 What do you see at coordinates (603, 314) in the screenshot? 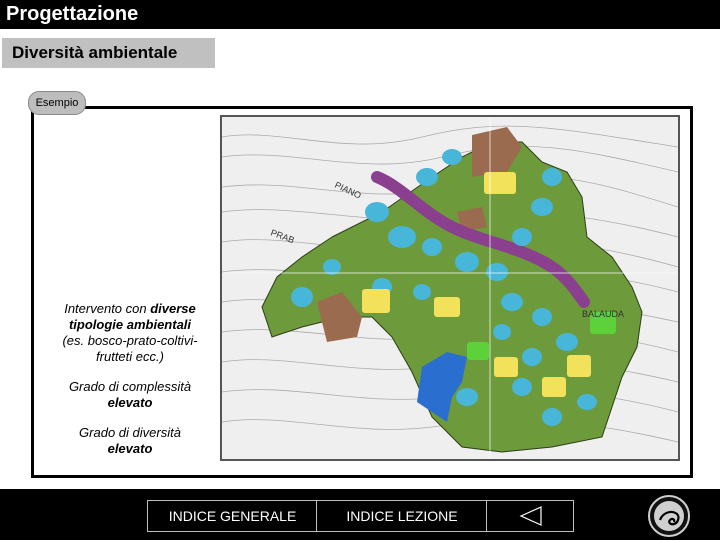
I see `map-label-balauda: BALAUDA` at bounding box center [603, 314].